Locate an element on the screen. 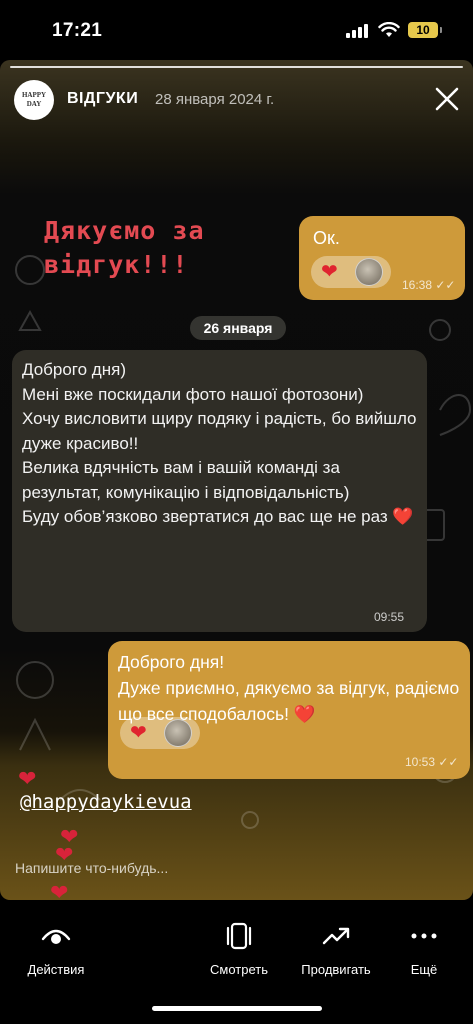  cellular-signal-icon is located at coordinates (357, 31).